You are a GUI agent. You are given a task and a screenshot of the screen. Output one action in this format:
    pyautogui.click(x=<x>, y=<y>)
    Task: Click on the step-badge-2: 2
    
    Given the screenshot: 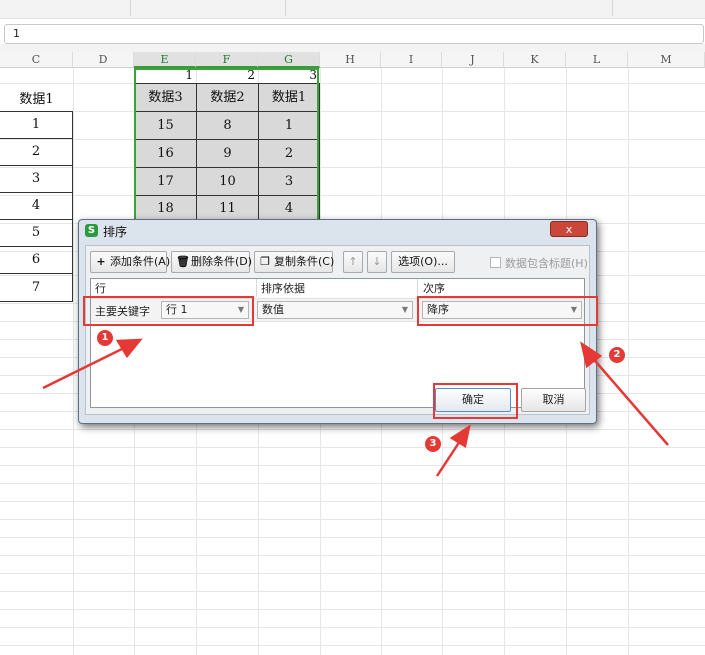 What is the action you would take?
    pyautogui.click(x=617, y=355)
    